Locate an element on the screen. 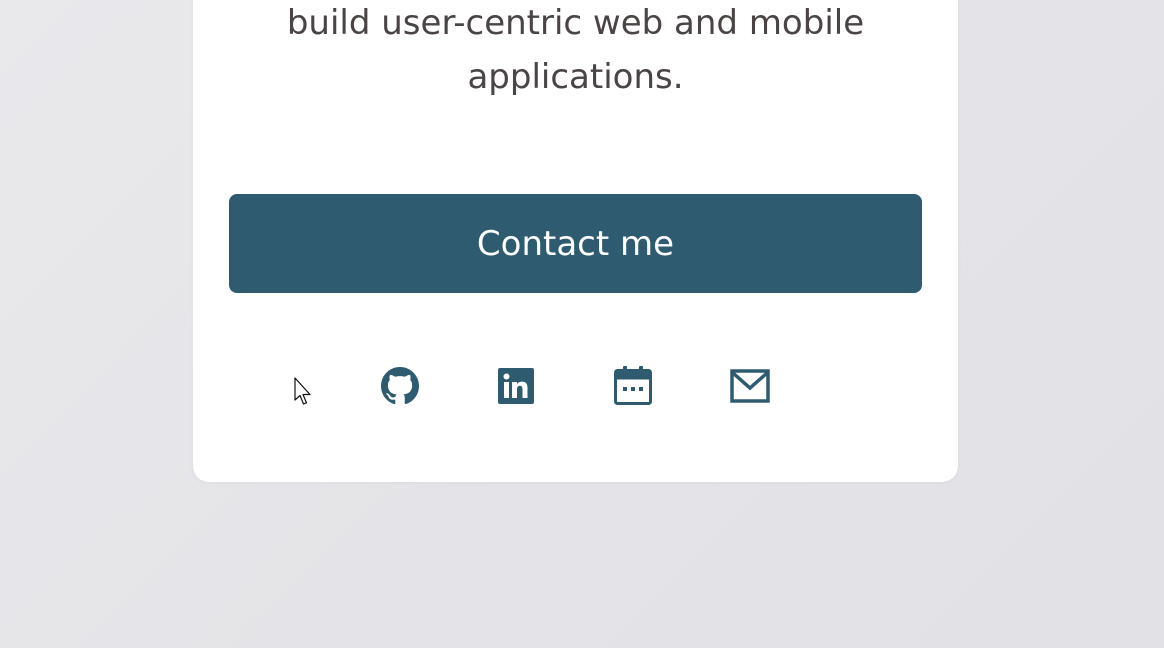 The height and width of the screenshot is (648, 1164). intro-line-1: build user-centric web and mobile is located at coordinates (575, 23).